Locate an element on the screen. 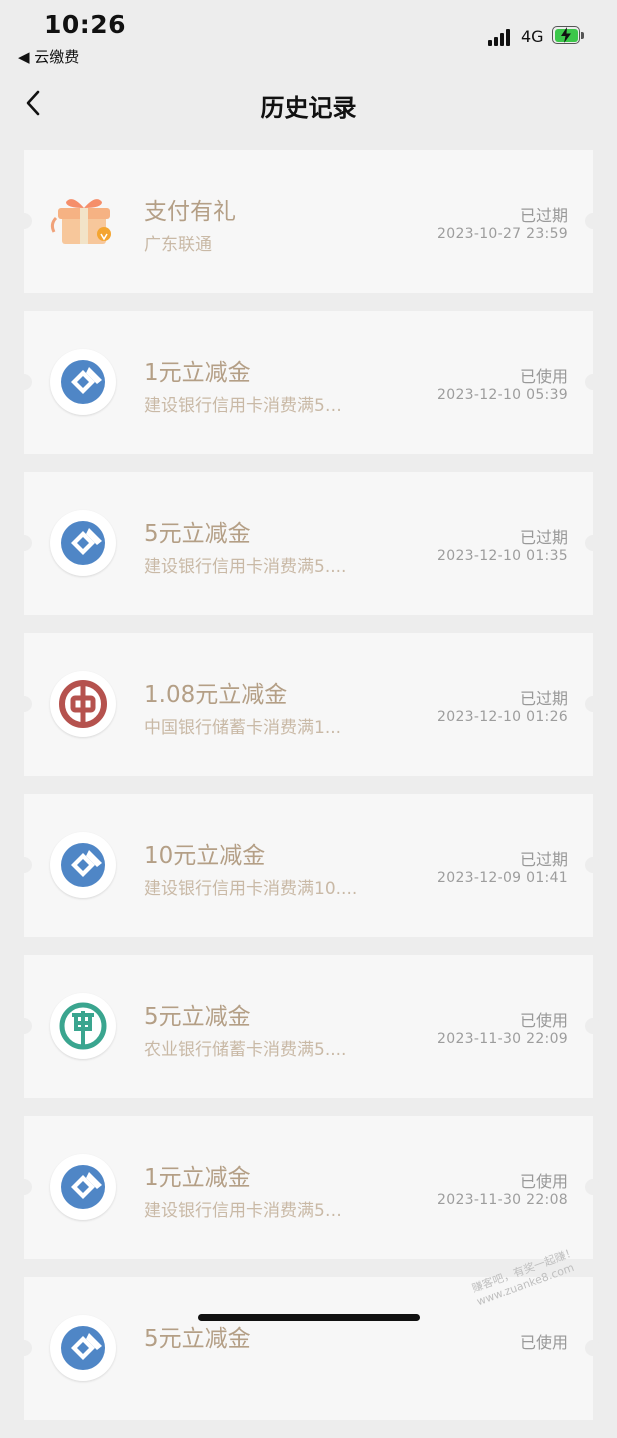 This screenshot has height=1438, width=617. history-record-card: 1元立减金 建设银行信用卡消费满5… 已使用 2023-11-30 22:08 is located at coordinates (308, 1187).